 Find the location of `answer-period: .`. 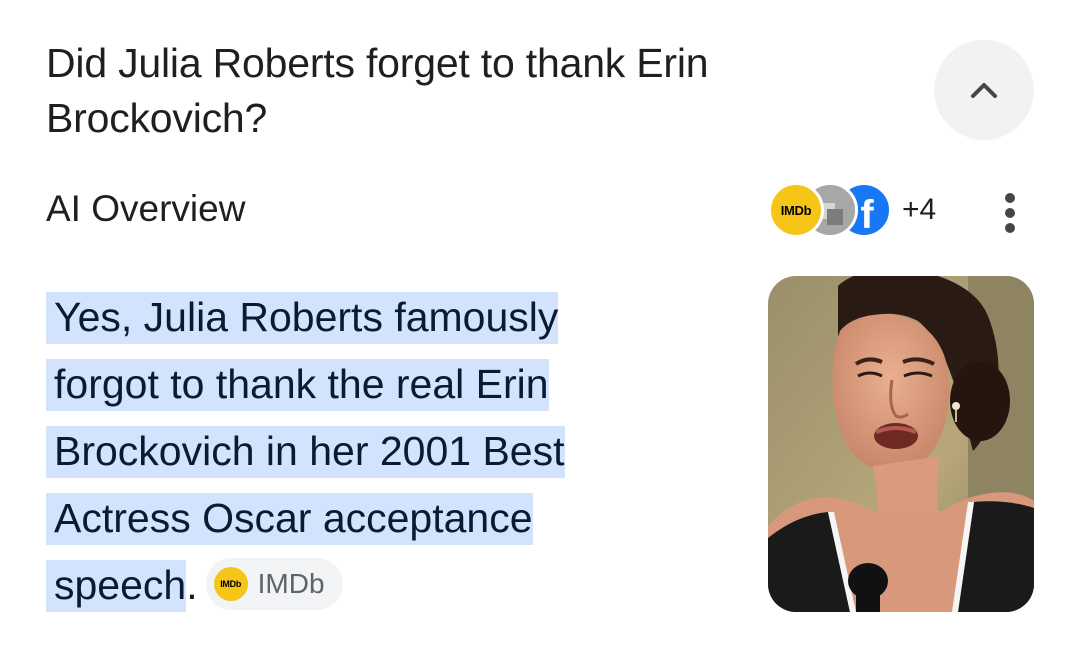

answer-period: . is located at coordinates (192, 585).